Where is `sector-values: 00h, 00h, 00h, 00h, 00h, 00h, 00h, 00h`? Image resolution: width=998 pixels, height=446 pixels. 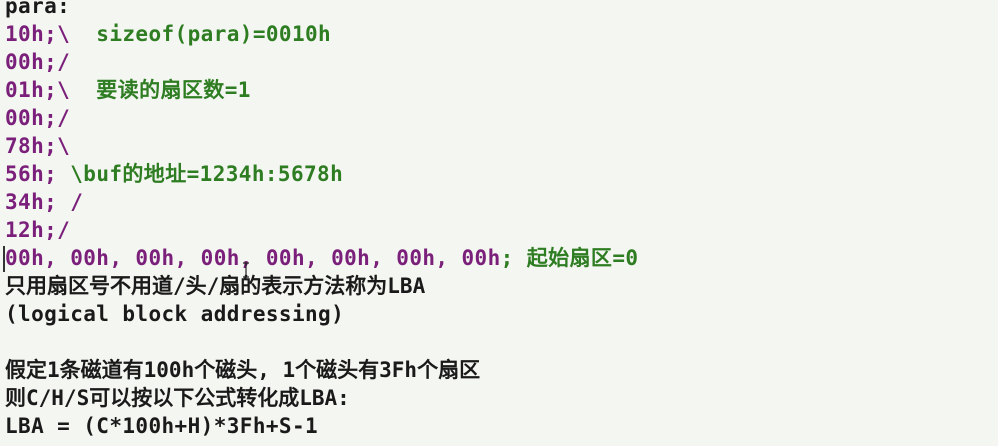
sector-values: 00h, 00h, 00h, 00h, 00h, 00h, 00h, 00h is located at coordinates (253, 258).